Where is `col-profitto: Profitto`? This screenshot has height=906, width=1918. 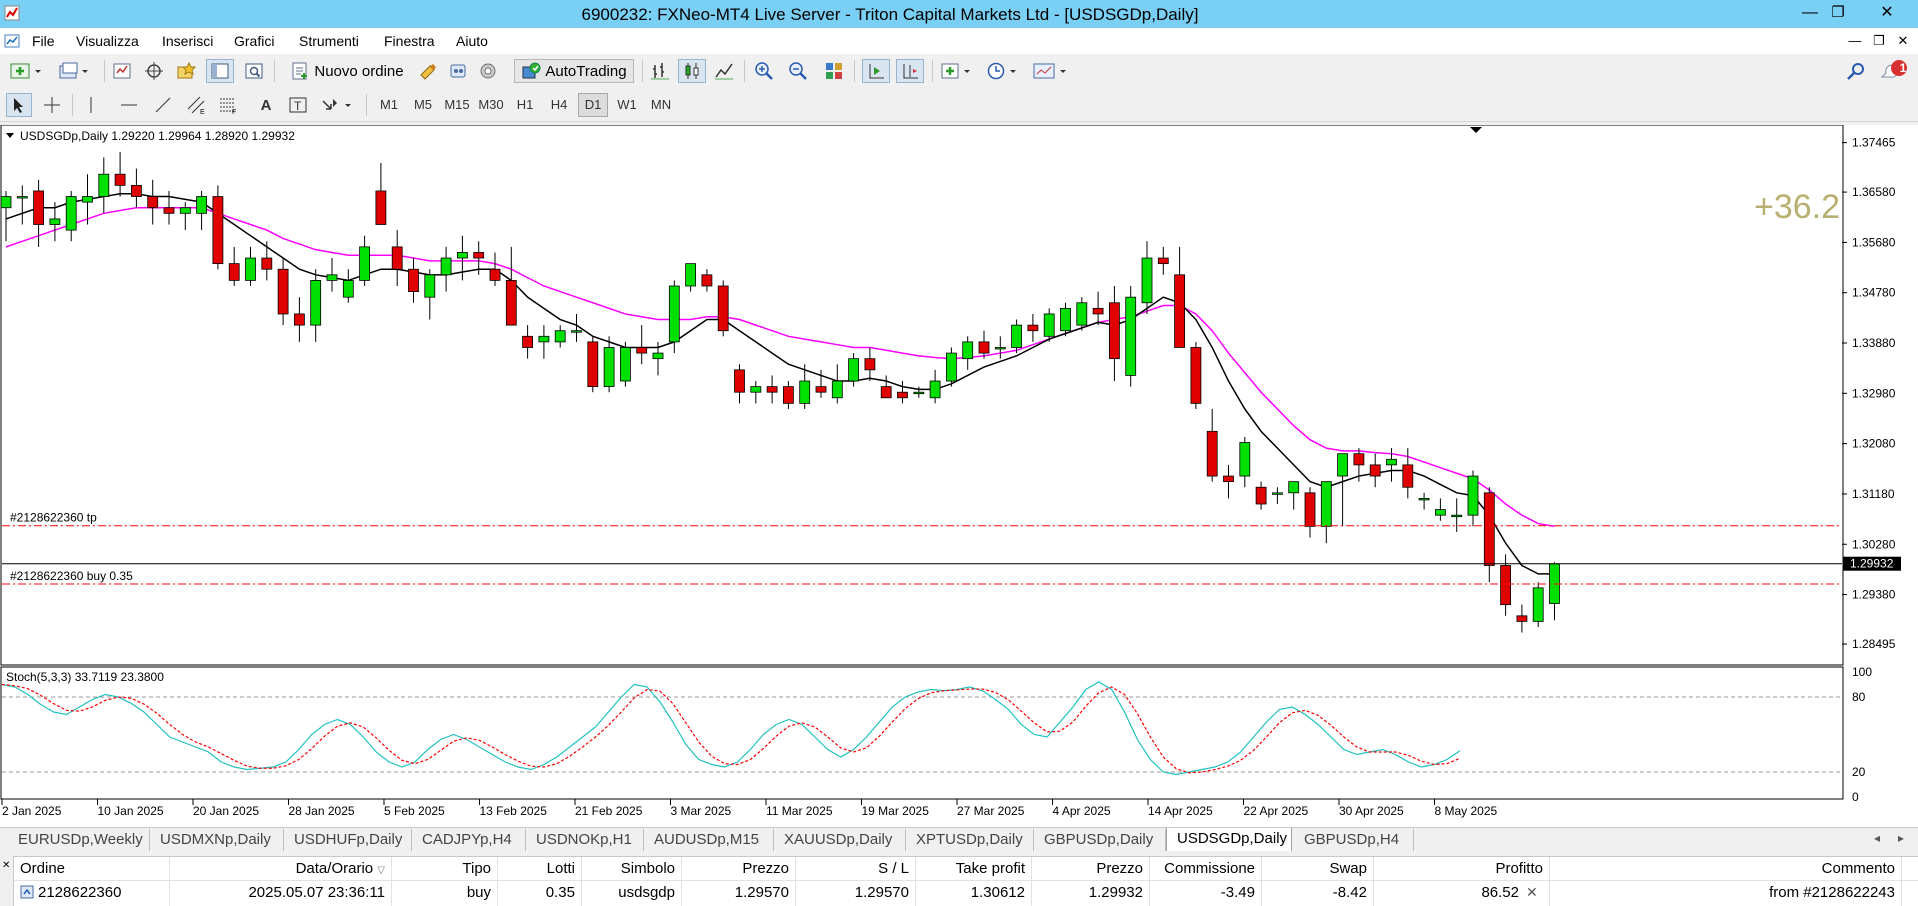 col-profitto: Profitto is located at coordinates (1462, 869).